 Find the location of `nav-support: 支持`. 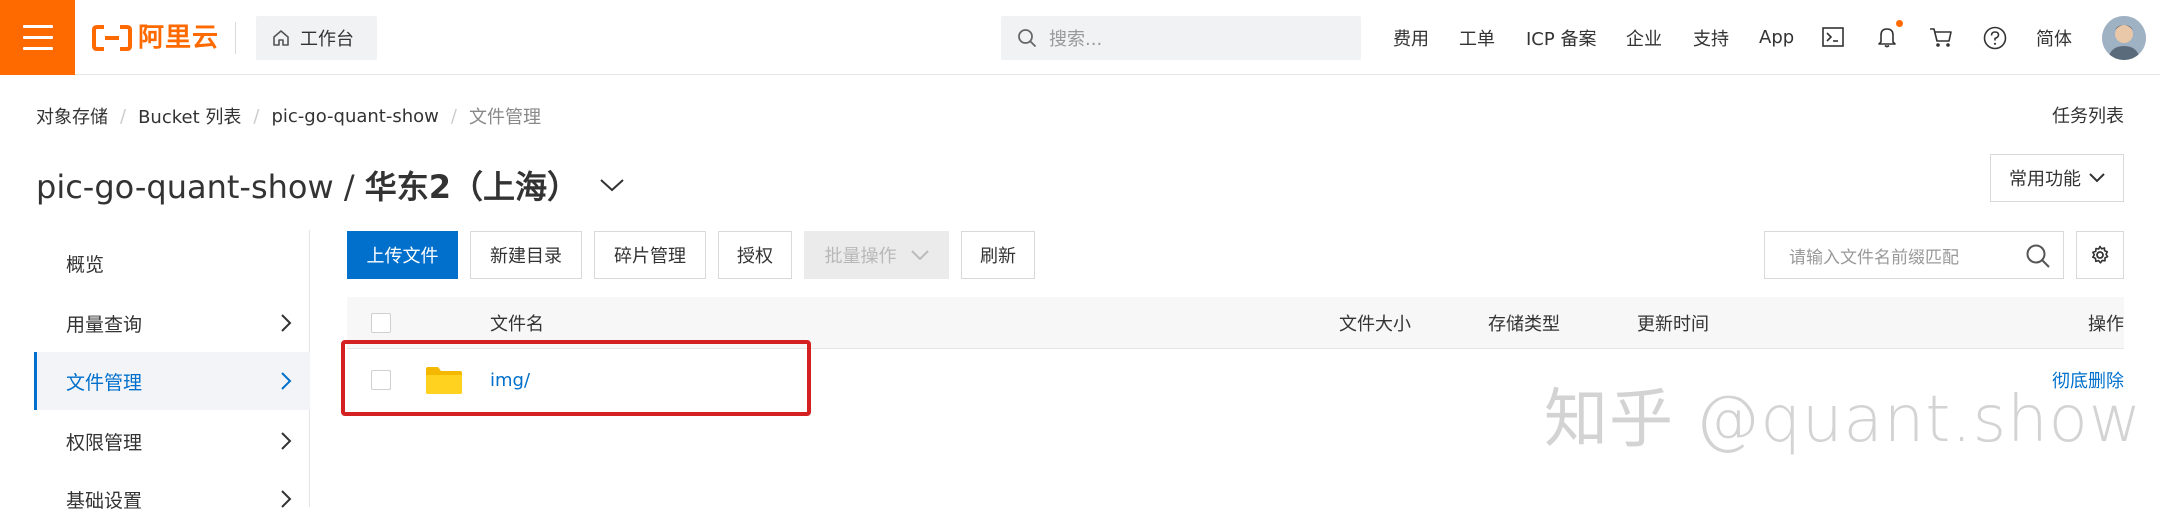

nav-support: 支持 is located at coordinates (1711, 37).